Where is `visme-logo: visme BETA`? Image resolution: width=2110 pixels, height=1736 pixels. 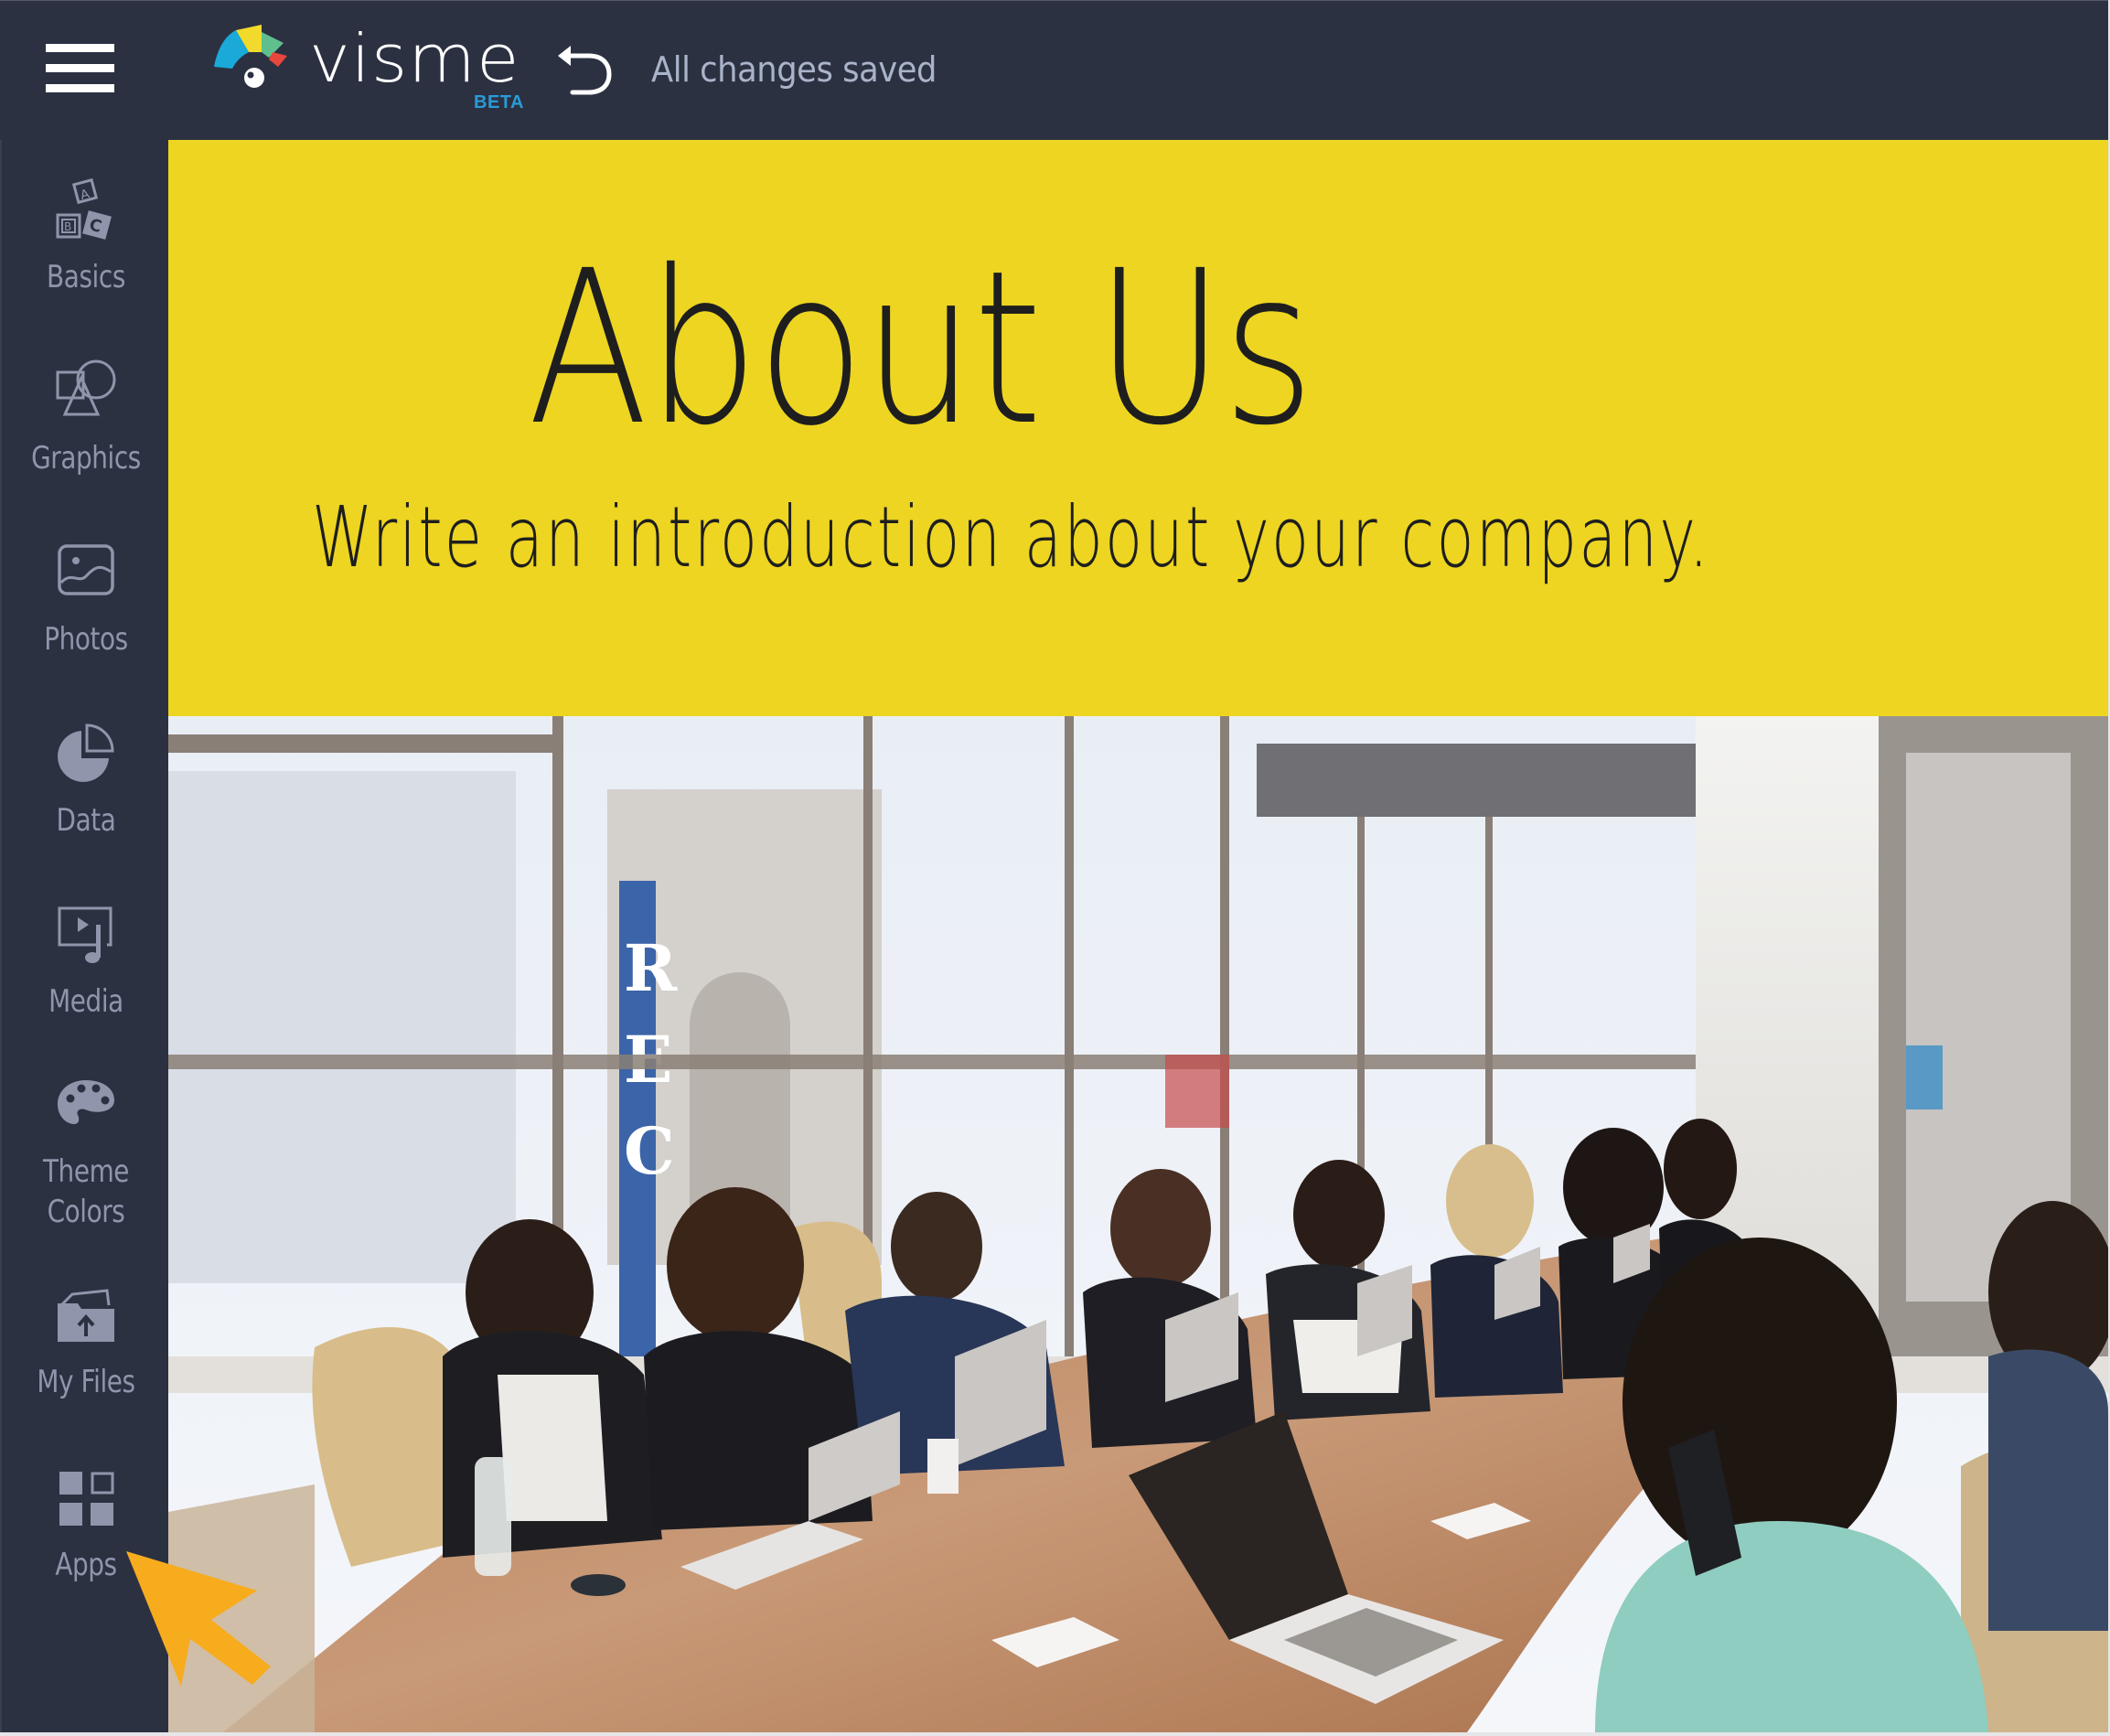 visme-logo: visme BETA is located at coordinates (373, 68).